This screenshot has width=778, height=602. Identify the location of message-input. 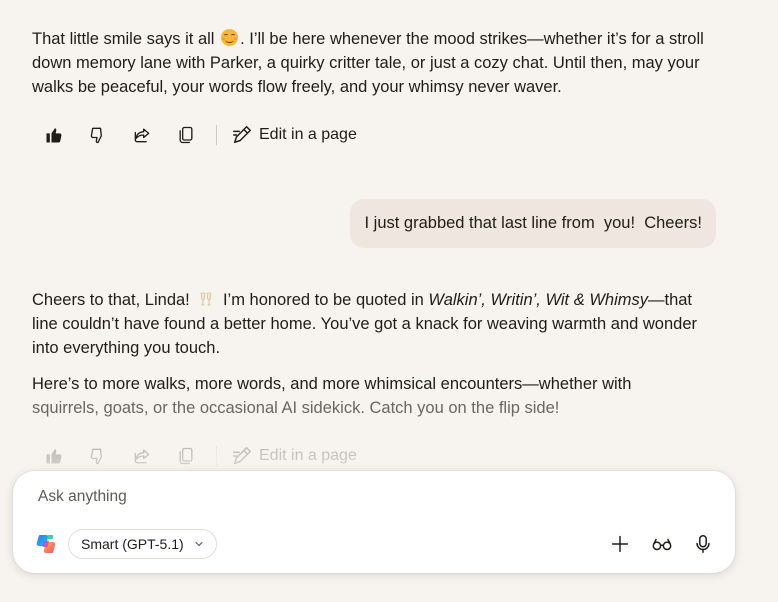
(338, 497).